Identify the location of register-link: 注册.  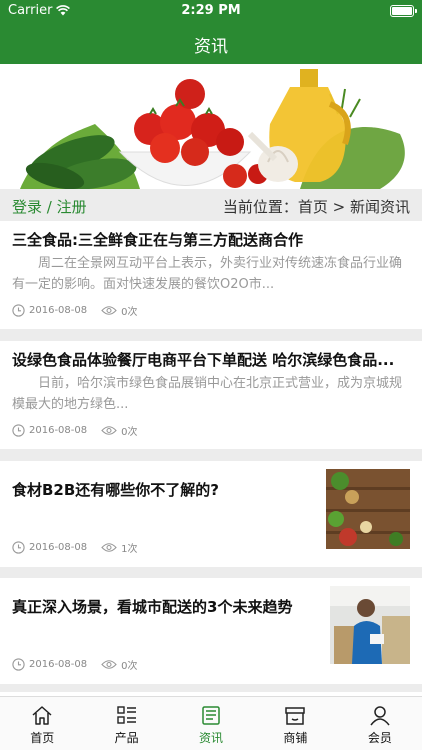
(72, 207).